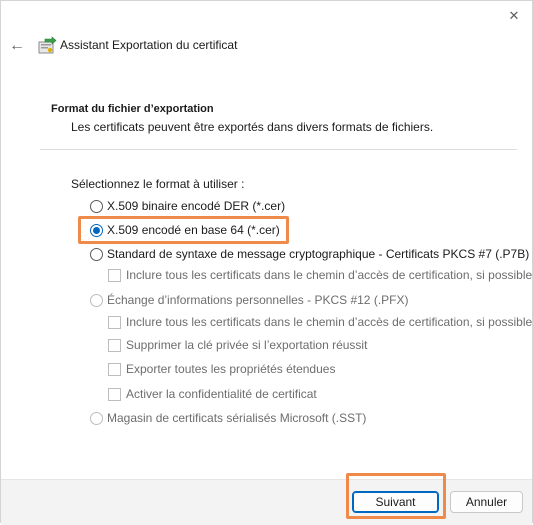 The image size is (533, 525). I want to click on radio-button-selected, so click(96, 230).